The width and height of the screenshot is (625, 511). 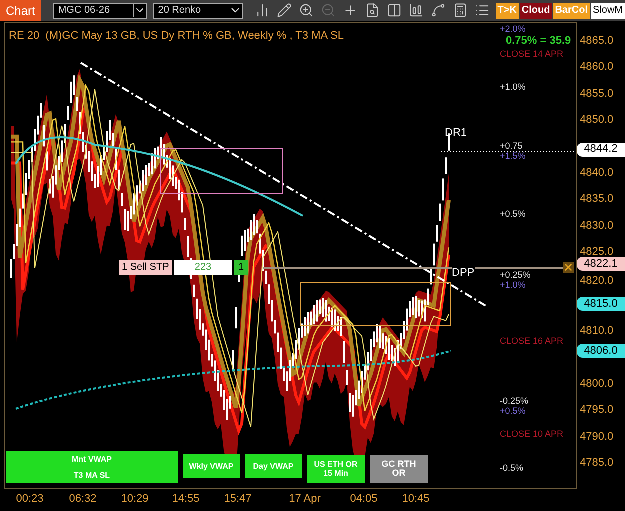 What do you see at coordinates (597, 332) in the screenshot?
I see `price-tick-label: 4810.0` at bounding box center [597, 332].